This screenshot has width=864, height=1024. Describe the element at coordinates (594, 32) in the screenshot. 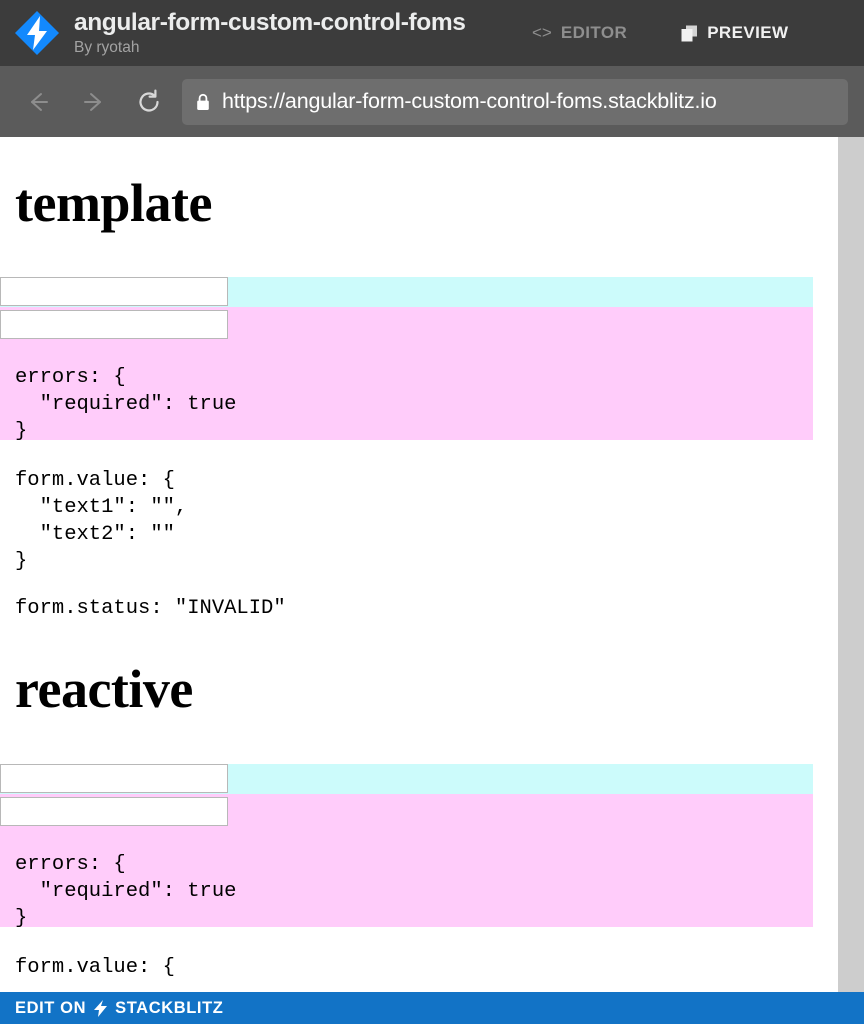

I see `editor-tab-label: EDITOR` at that location.